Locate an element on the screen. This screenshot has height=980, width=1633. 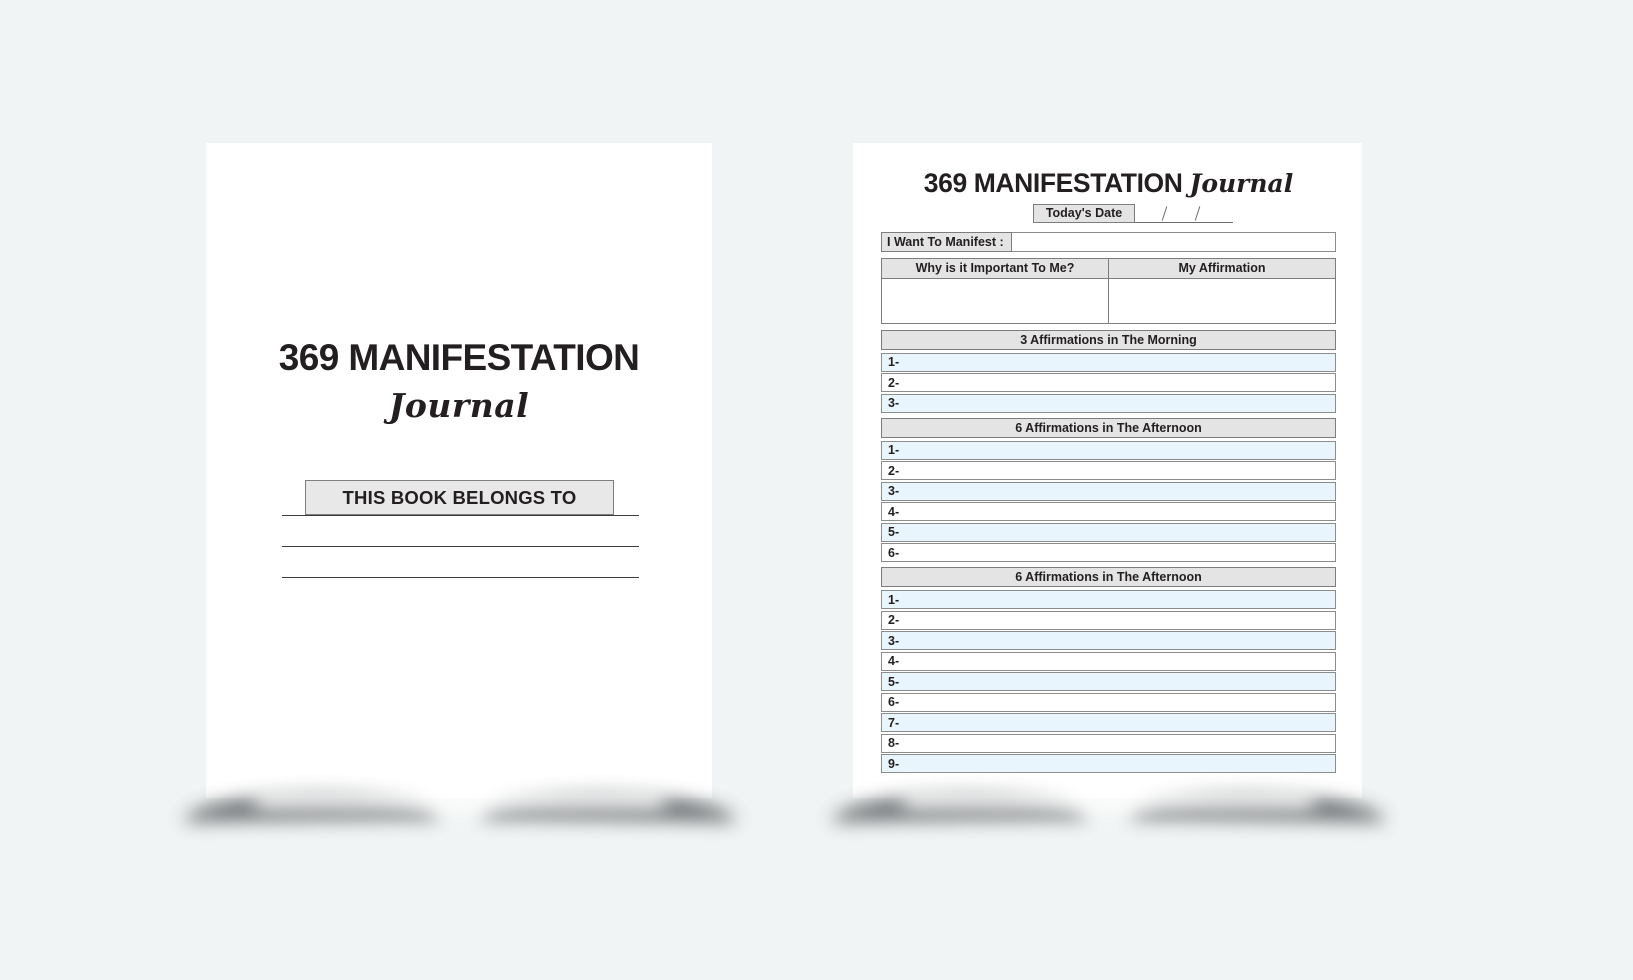
cover-title-block: 369 MANIFESTATION Journal is located at coordinates (459, 381).